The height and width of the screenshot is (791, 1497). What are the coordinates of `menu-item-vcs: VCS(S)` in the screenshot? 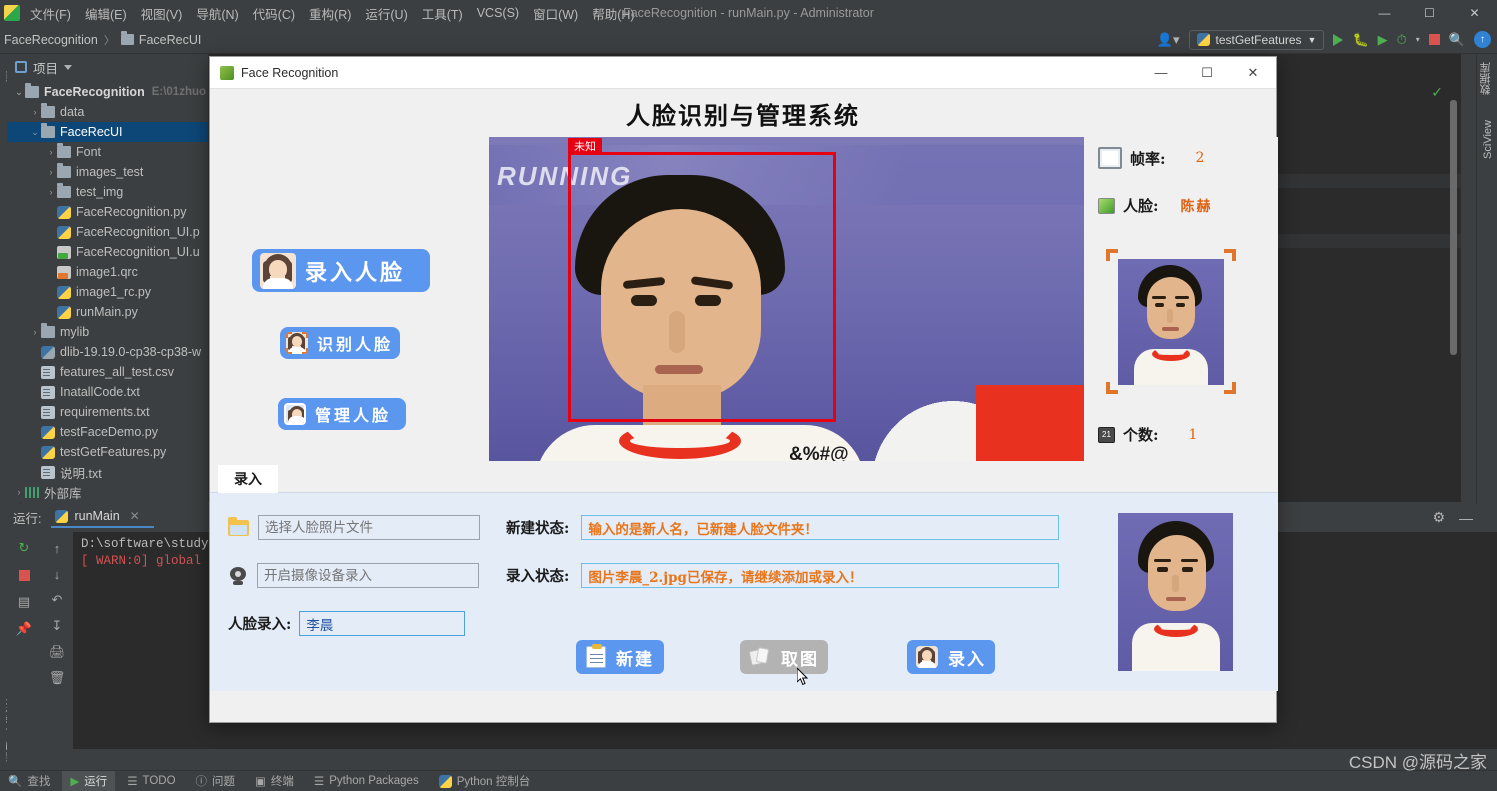 It's located at (498, 13).